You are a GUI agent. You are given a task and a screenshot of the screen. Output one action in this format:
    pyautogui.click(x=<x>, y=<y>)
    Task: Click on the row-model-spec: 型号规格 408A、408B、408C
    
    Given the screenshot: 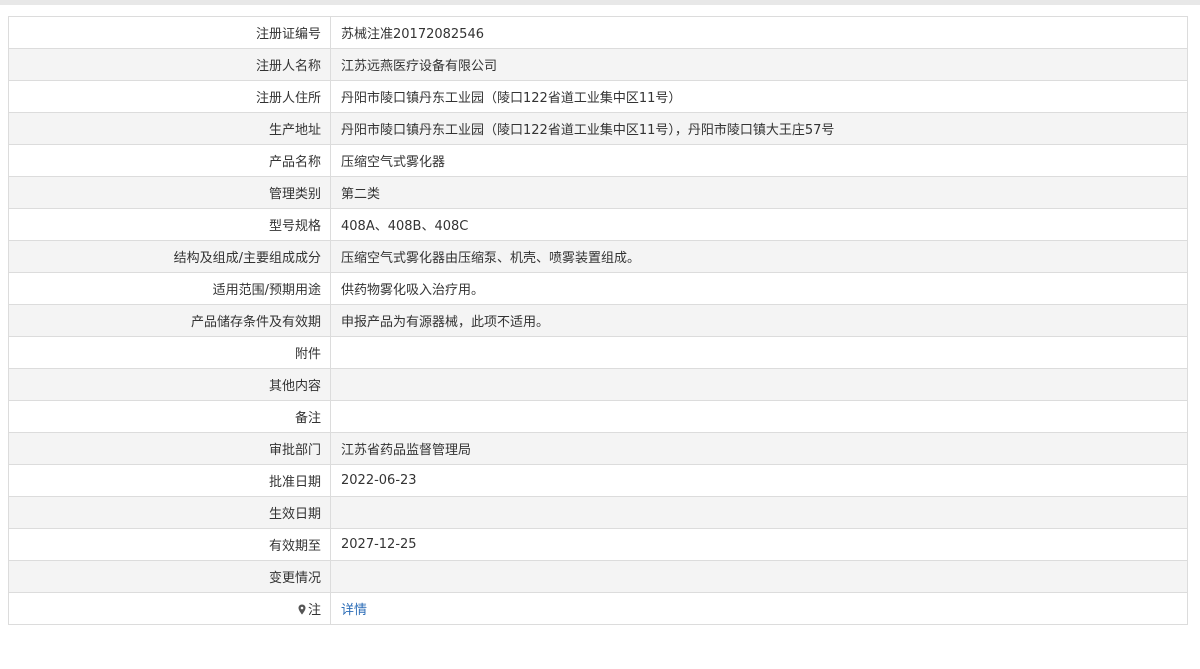 What is the action you would take?
    pyautogui.click(x=598, y=224)
    